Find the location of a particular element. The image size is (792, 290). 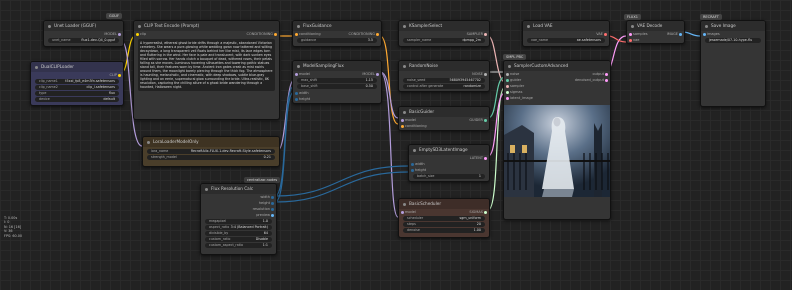

node-title: LoraLoaderModelOnly is located at coordinates (211, 142).